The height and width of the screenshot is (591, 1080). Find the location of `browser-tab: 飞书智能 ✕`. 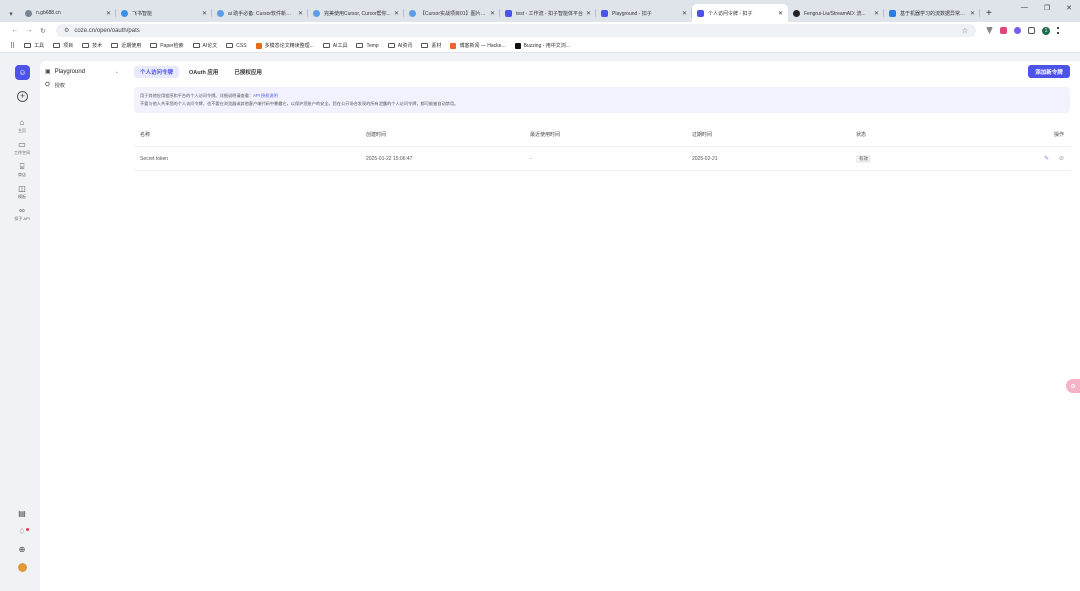

browser-tab: 飞书智能 ✕ is located at coordinates (164, 13).